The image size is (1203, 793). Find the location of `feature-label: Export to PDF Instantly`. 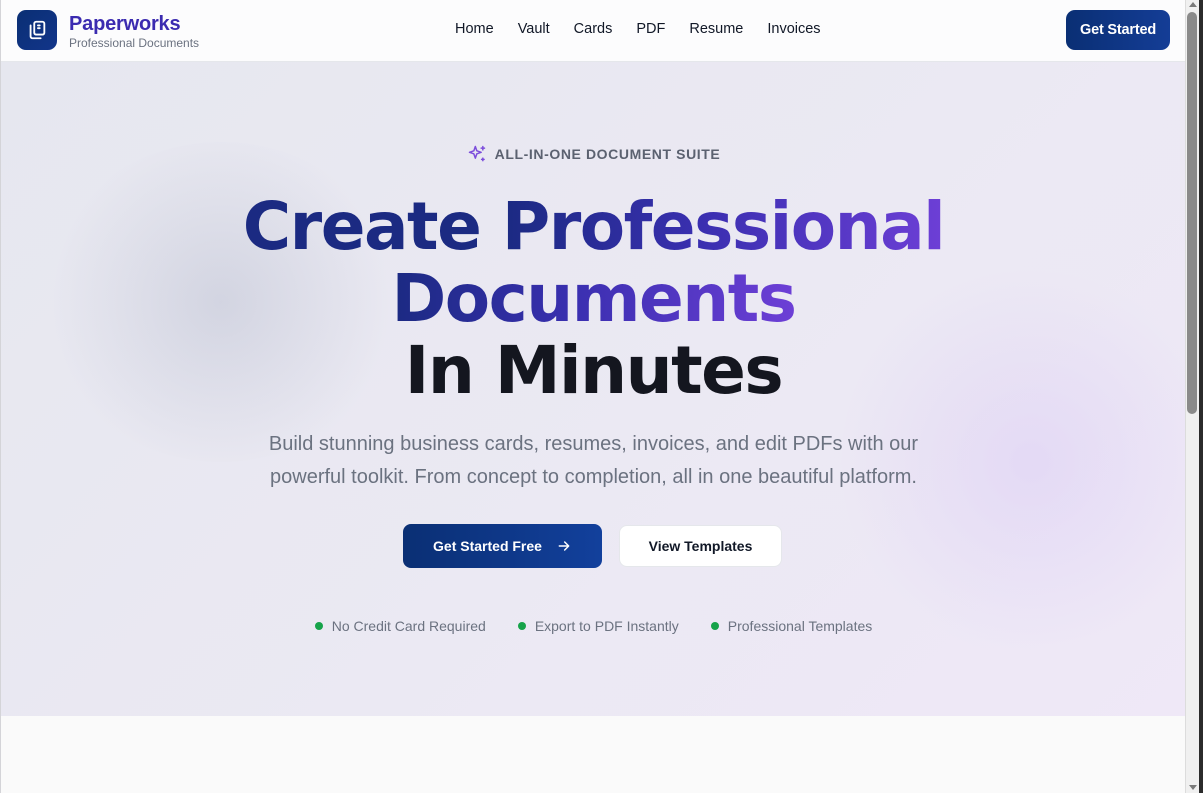

feature-label: Export to PDF Instantly is located at coordinates (606, 626).